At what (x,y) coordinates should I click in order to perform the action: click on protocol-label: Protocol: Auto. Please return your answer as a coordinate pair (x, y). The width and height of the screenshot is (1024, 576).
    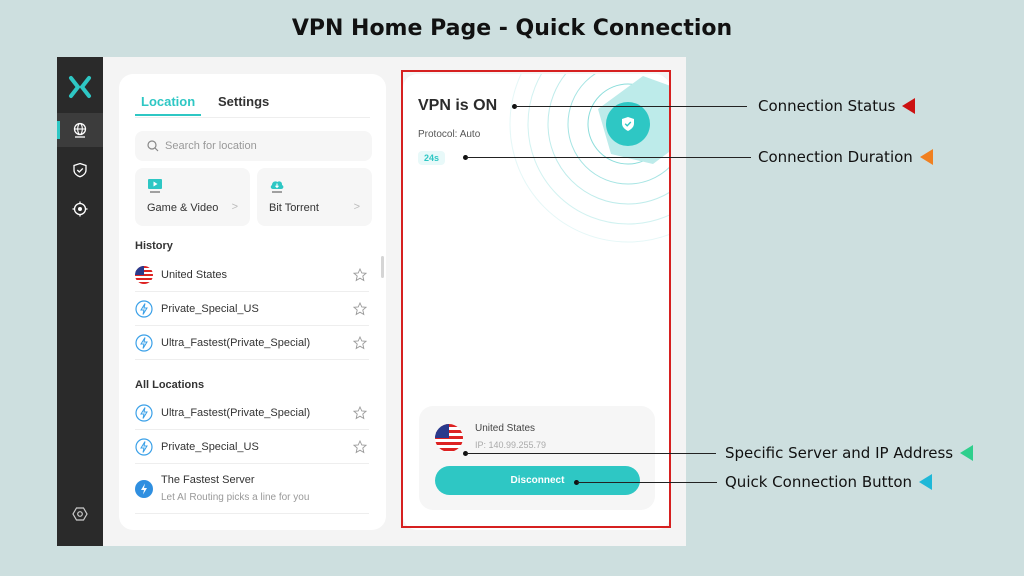
    Looking at the image, I should click on (449, 134).